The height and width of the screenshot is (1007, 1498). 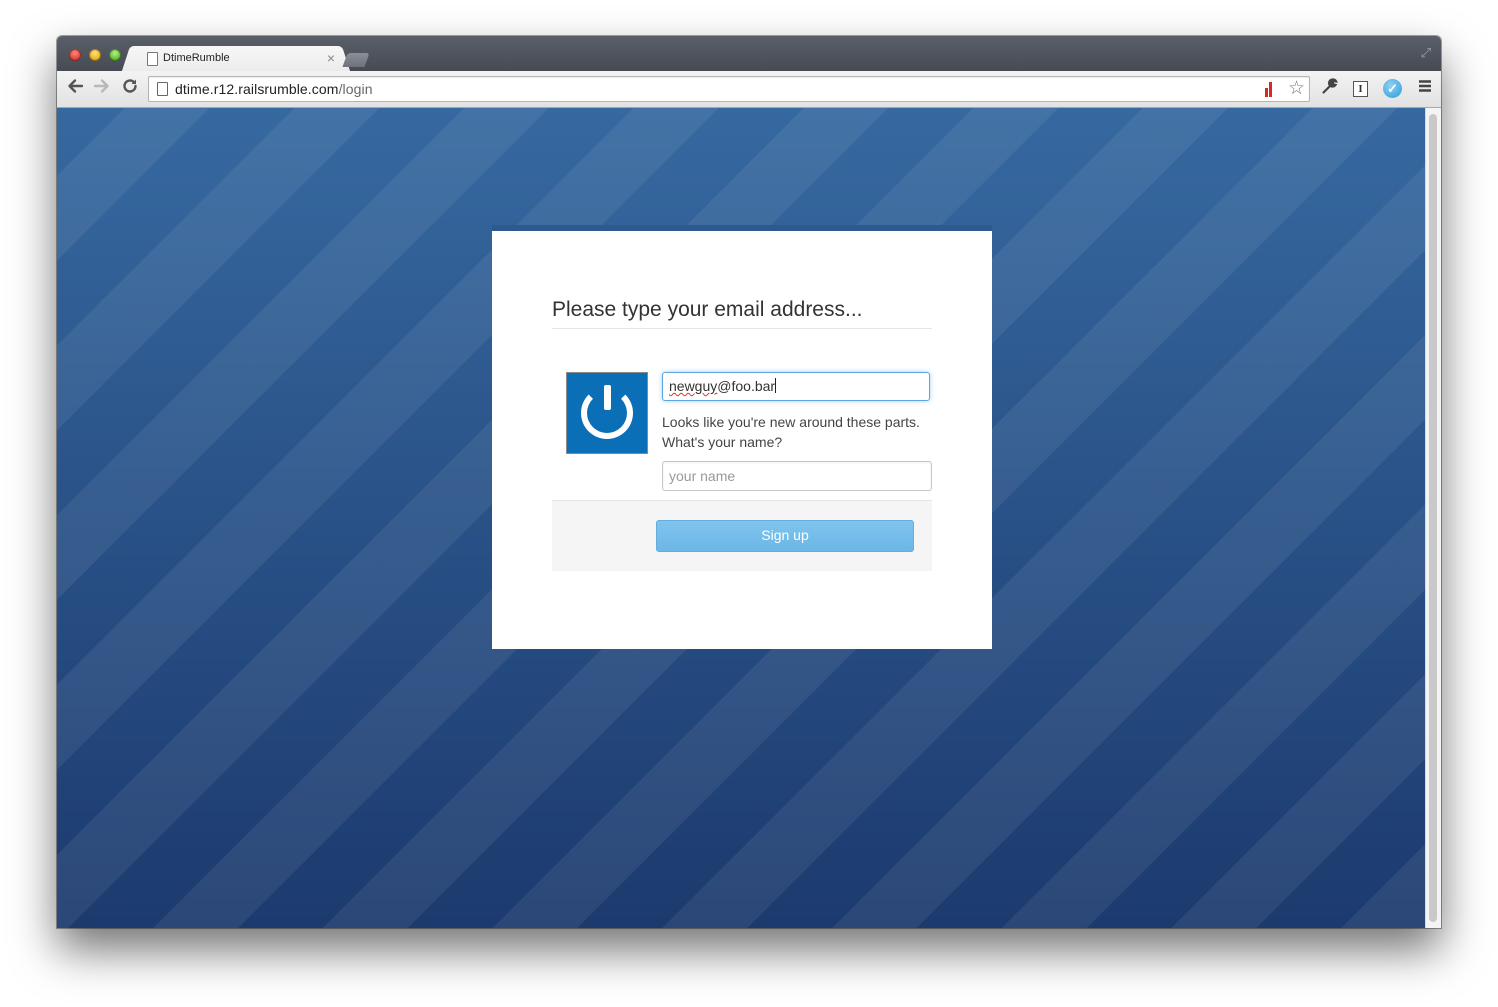 I want to click on power-logo-icon, so click(x=607, y=413).